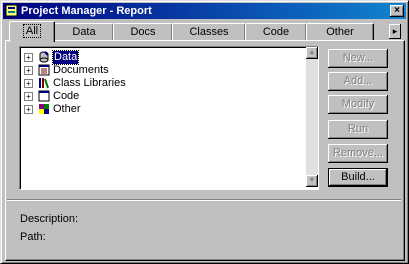  I want to click on tree-item-label: Class Libraries, so click(89, 83).